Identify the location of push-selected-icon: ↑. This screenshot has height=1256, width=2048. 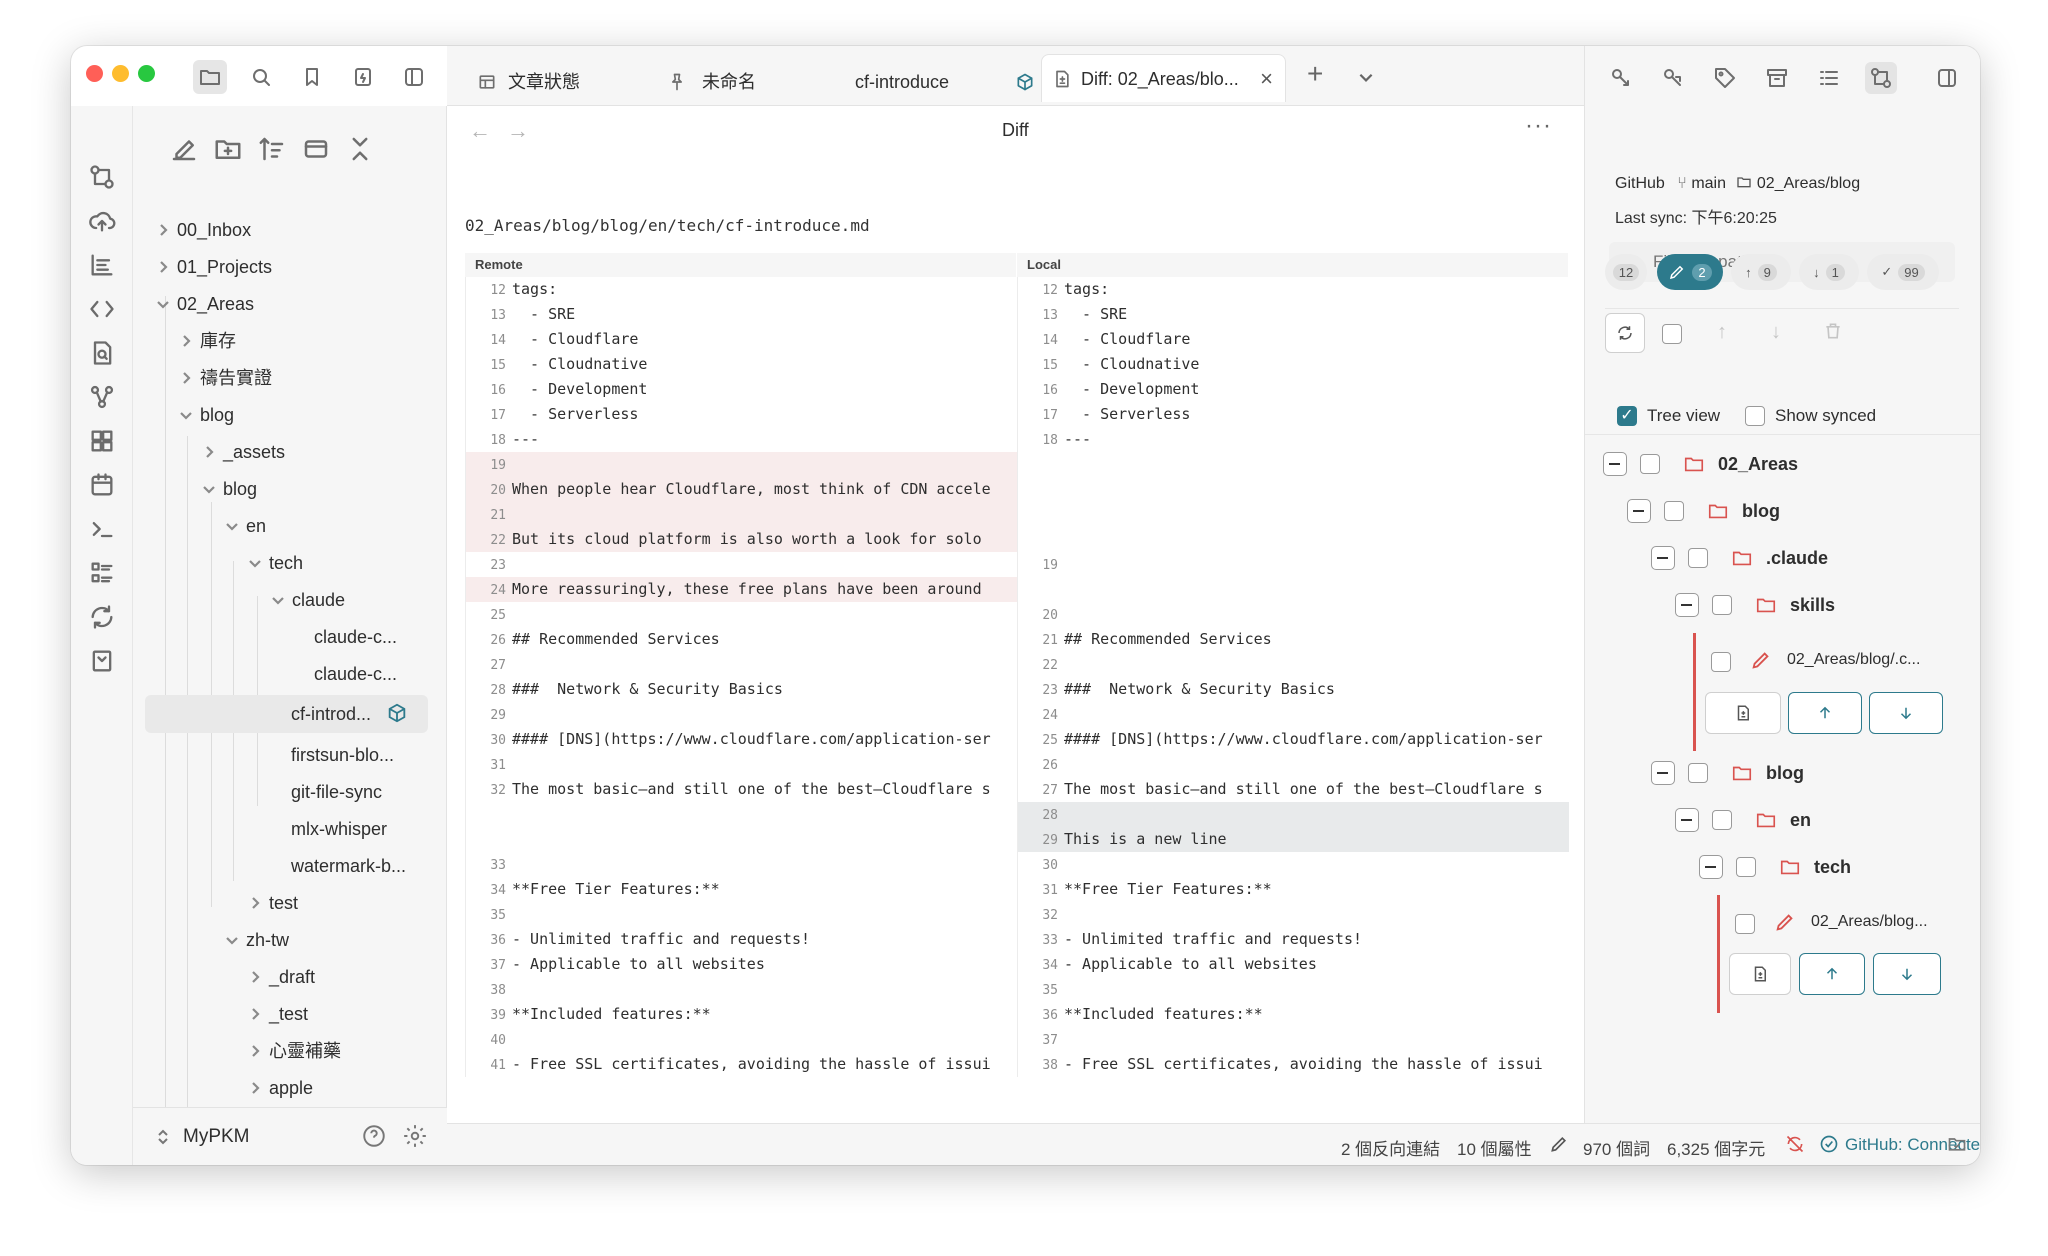
(1722, 332).